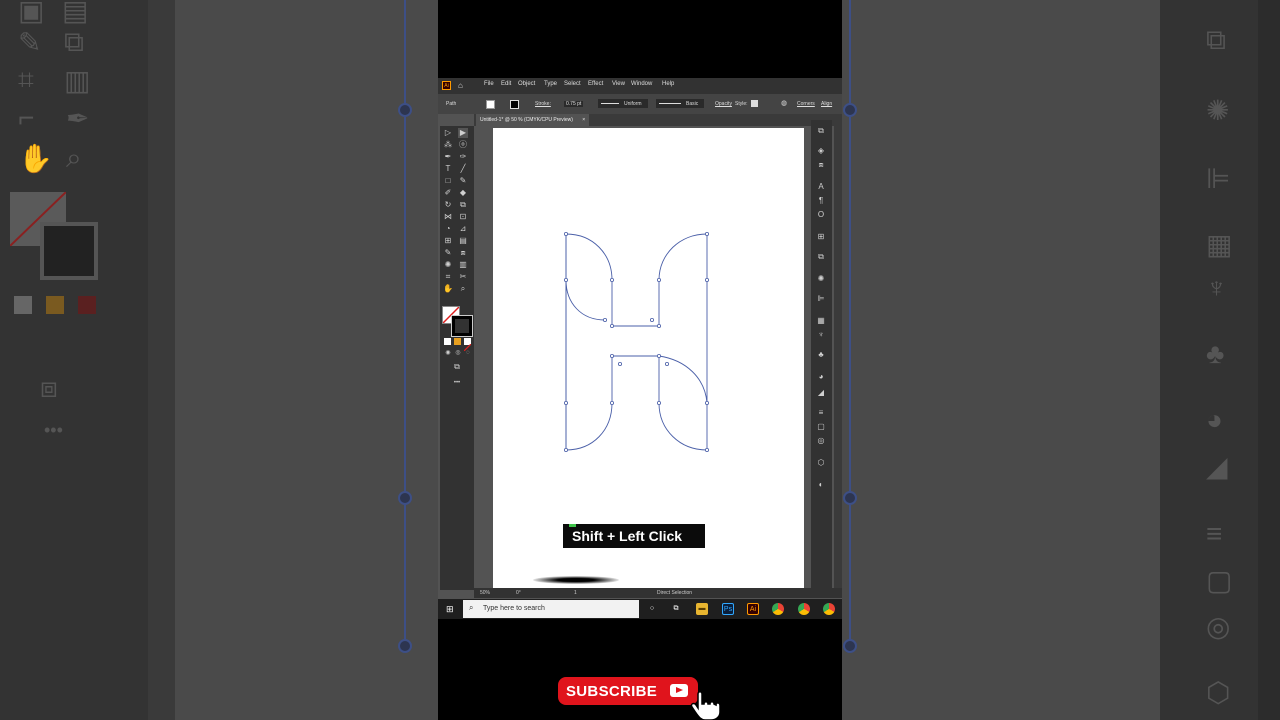 This screenshot has height=720, width=1280. What do you see at coordinates (463, 145) in the screenshot?
I see `lasso-tool-icon: ⓞ` at bounding box center [463, 145].